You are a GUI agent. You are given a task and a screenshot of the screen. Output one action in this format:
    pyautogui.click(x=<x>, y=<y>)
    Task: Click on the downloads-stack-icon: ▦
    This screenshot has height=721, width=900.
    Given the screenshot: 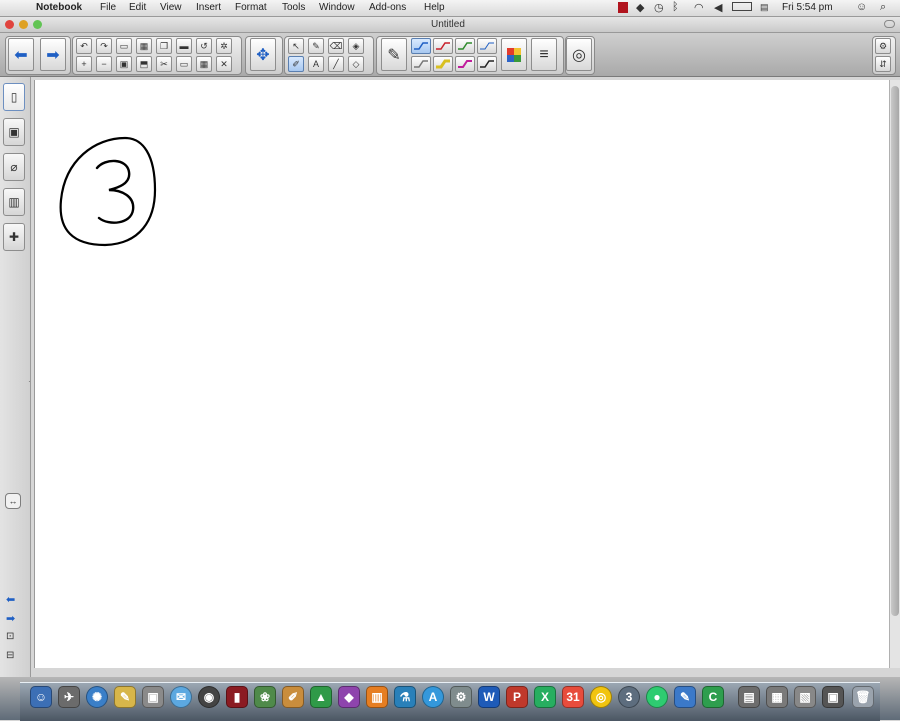 What is the action you would take?
    pyautogui.click(x=777, y=697)
    